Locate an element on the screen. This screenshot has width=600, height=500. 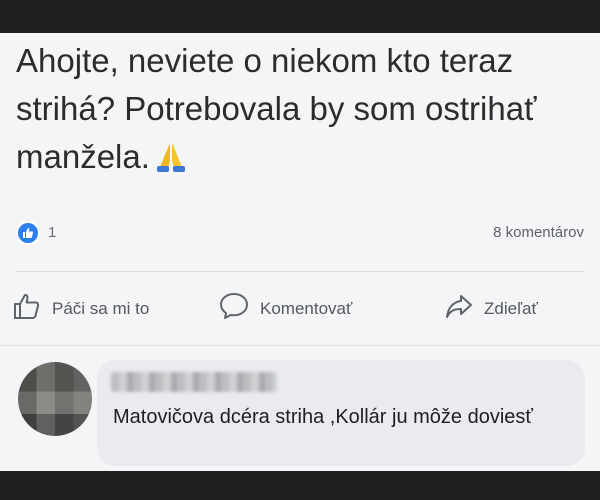
share-button-label: Zdieľať is located at coordinates (511, 308).